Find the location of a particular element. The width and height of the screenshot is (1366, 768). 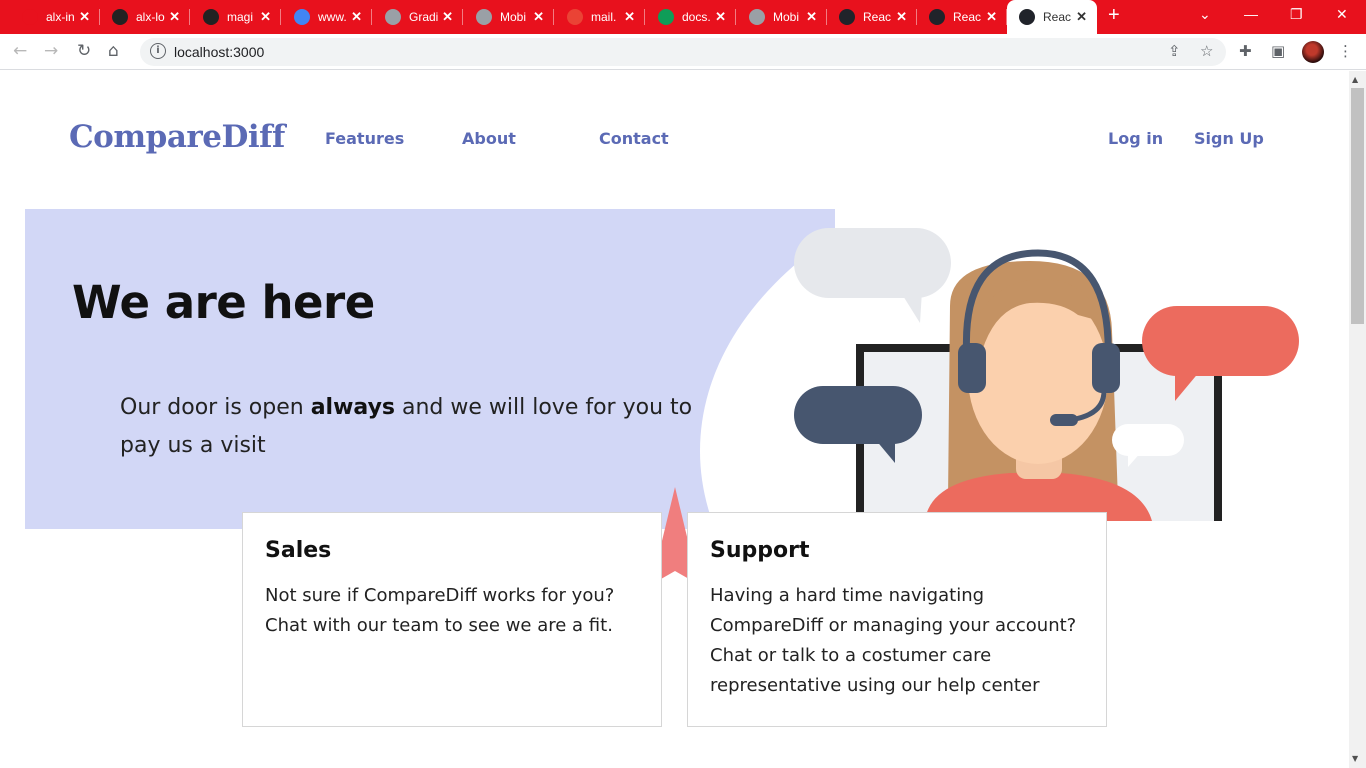

close-window-icon: ✕ is located at coordinates (1342, 14).